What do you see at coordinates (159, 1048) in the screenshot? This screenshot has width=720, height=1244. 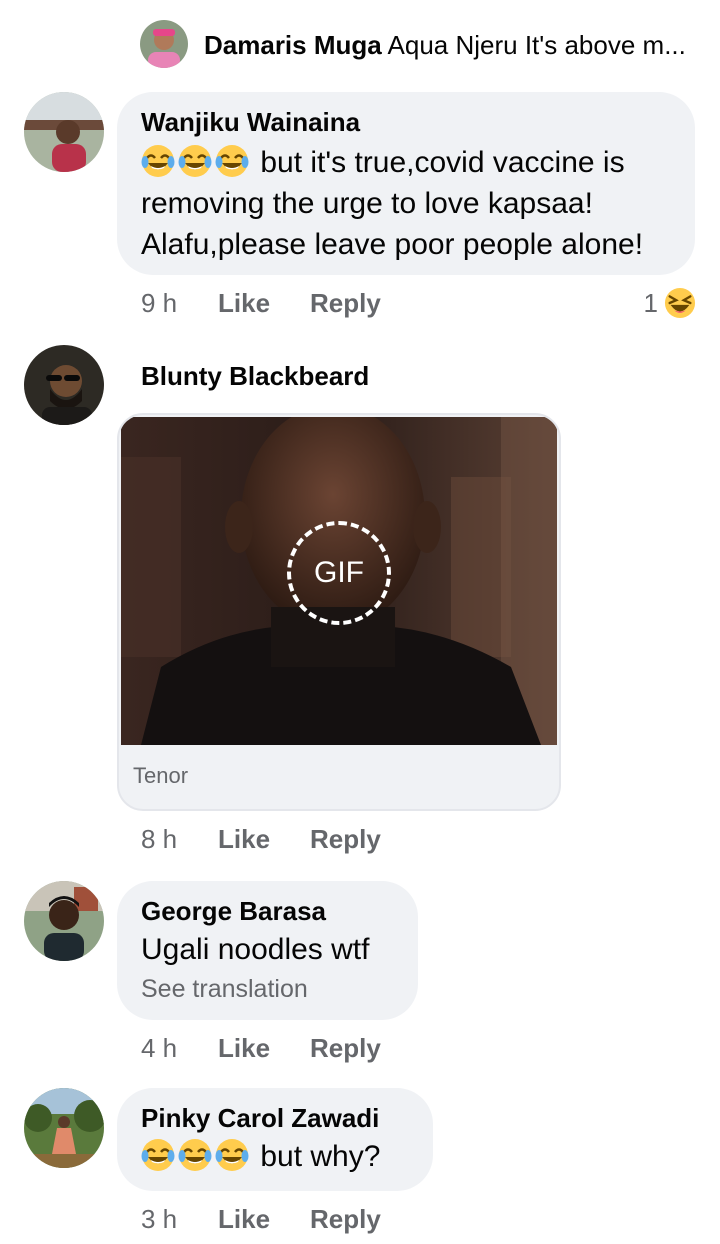 I see `comment-timestamp: 4 h` at bounding box center [159, 1048].